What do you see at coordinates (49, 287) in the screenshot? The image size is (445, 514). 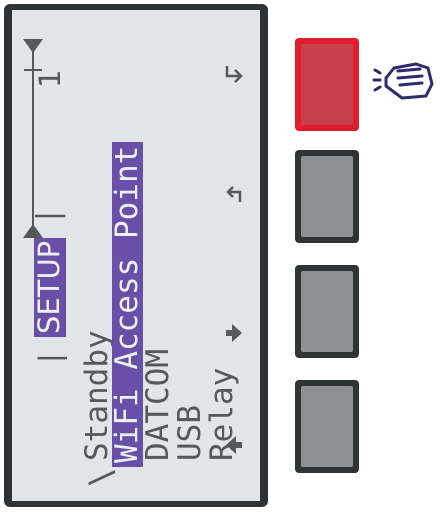 I see `tab-setup: SETUP` at bounding box center [49, 287].